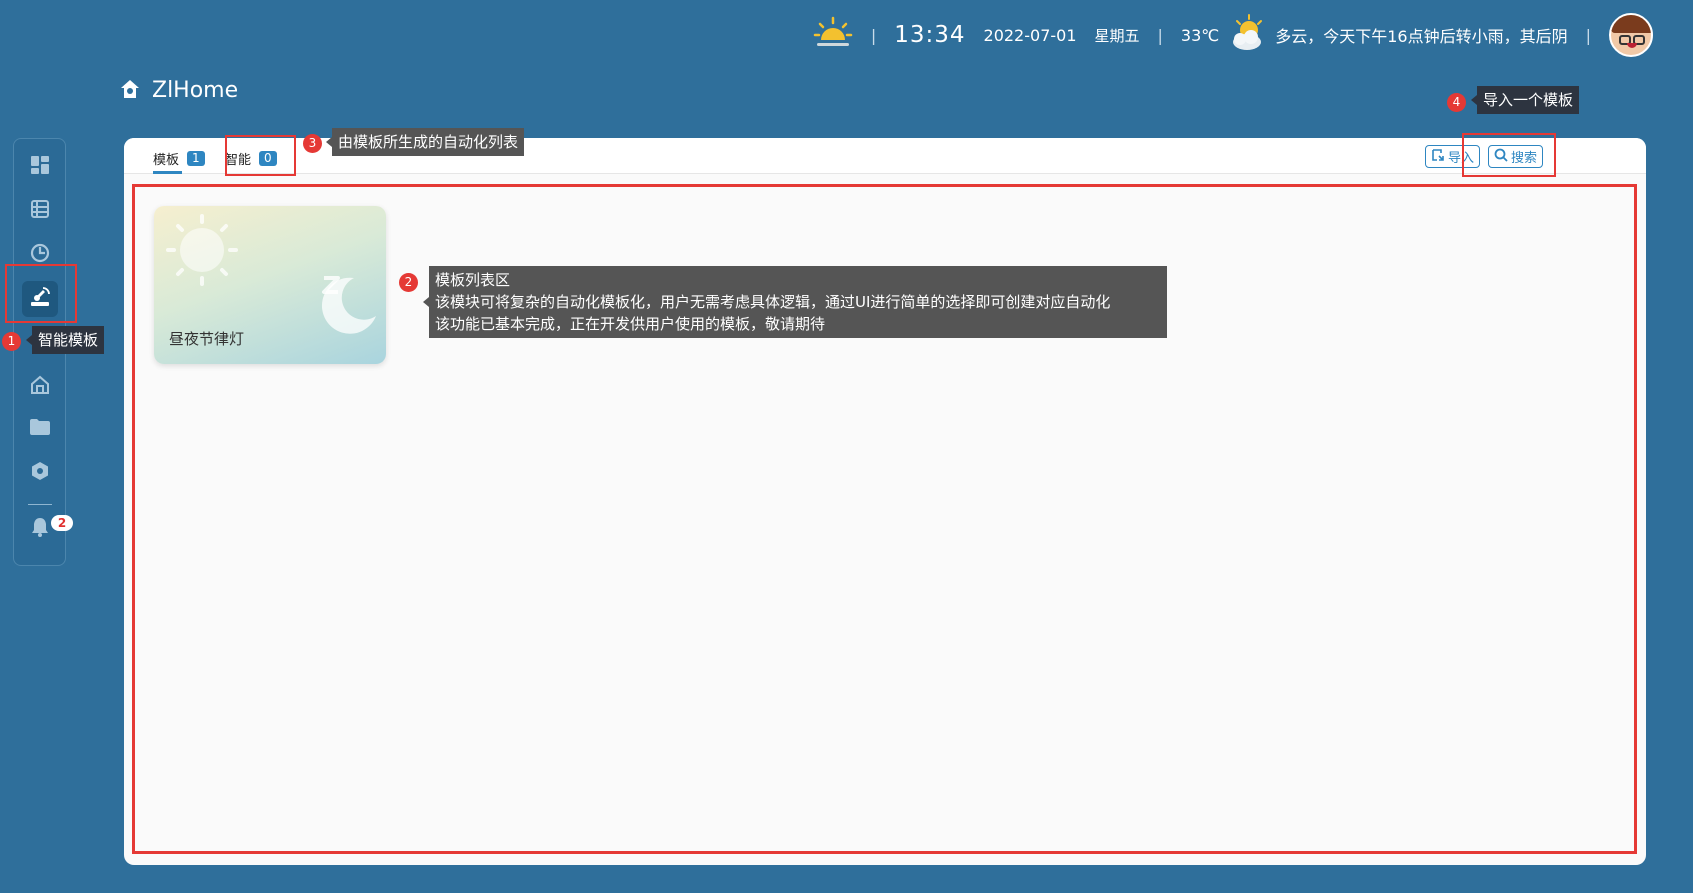 The image size is (1693, 893). What do you see at coordinates (130, 91) in the screenshot?
I see `home-icon` at bounding box center [130, 91].